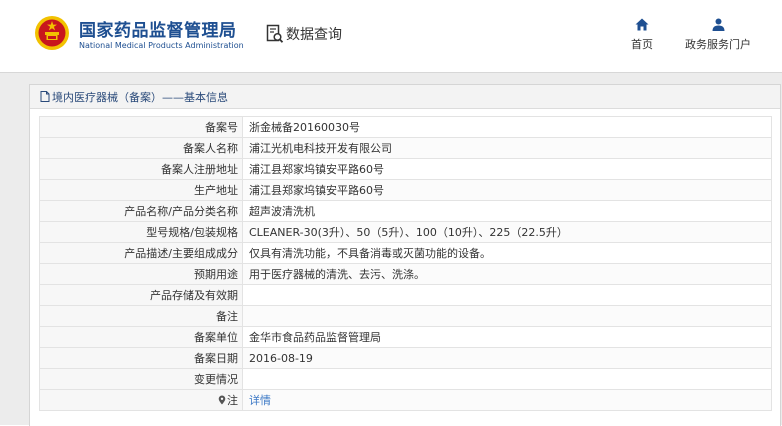 This screenshot has height=426, width=782. Describe the element at coordinates (507, 274) in the screenshot. I see `field-value: 用于医疗器械的清洗、去污、洗涤。` at that location.